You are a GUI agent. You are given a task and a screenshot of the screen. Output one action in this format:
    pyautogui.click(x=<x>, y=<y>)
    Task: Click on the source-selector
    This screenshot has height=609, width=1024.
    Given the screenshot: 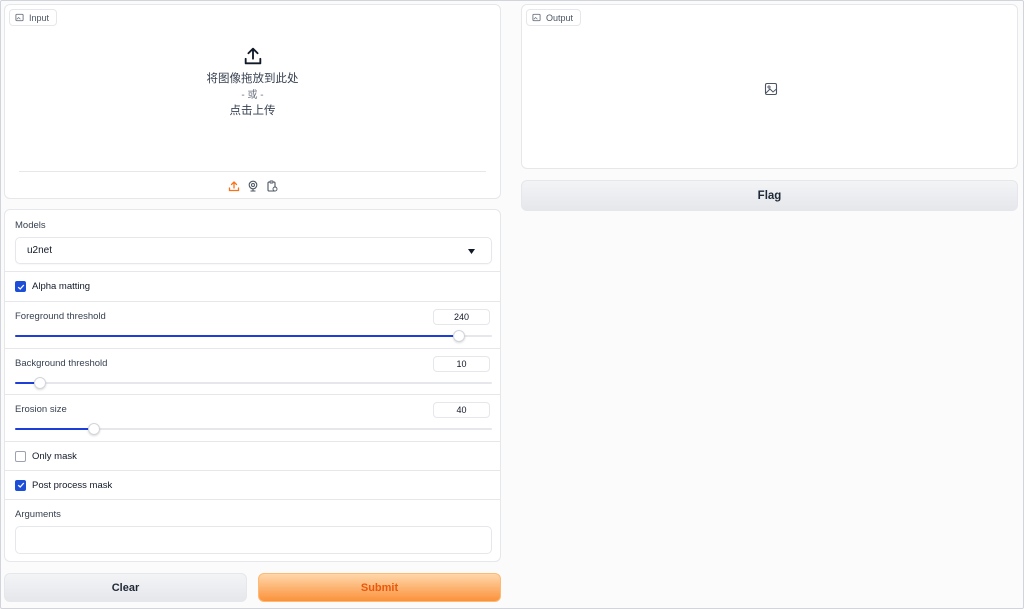 What is the action you would take?
    pyautogui.click(x=252, y=186)
    